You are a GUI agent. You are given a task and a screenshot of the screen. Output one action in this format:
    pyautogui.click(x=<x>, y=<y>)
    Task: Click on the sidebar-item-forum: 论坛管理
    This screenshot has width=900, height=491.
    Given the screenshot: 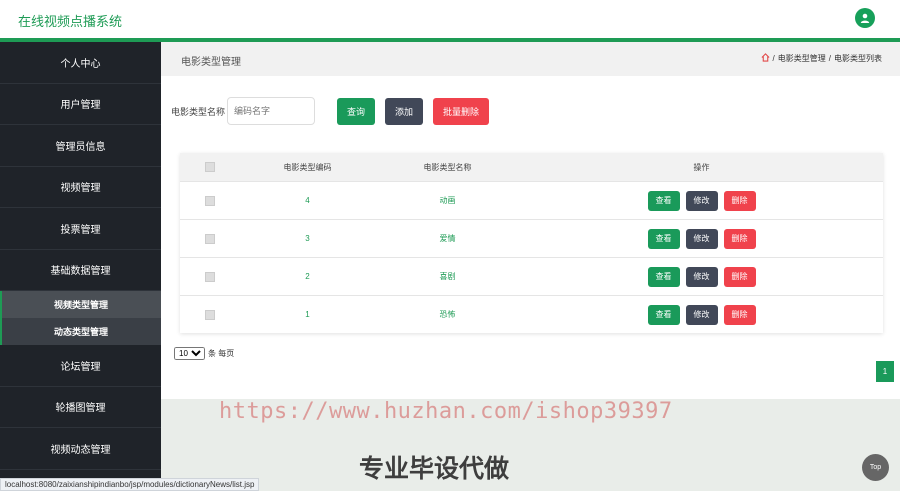 What is the action you would take?
    pyautogui.click(x=80, y=366)
    